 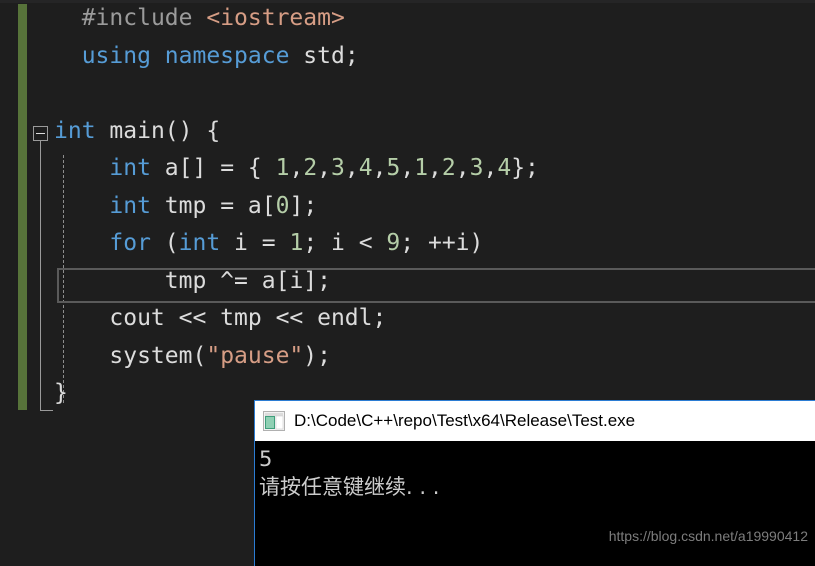 What do you see at coordinates (61, 393) in the screenshot?
I see `code-token: }` at bounding box center [61, 393].